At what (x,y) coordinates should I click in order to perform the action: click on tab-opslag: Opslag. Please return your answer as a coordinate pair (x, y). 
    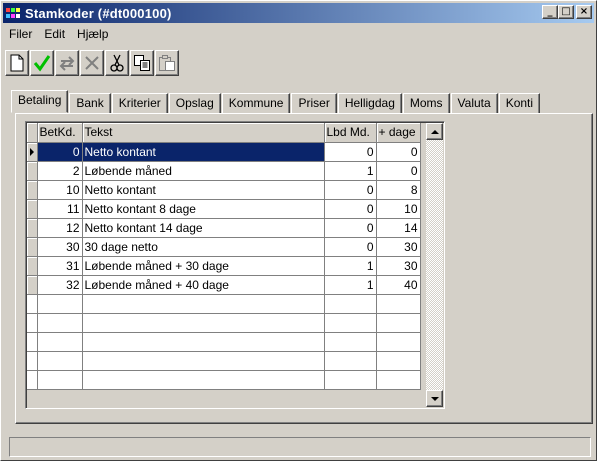
    Looking at the image, I should click on (194, 103).